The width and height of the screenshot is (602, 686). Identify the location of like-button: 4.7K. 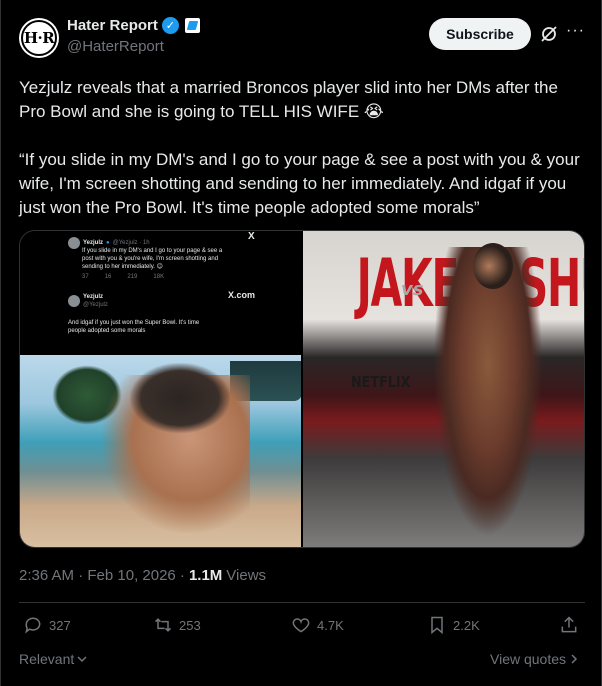
(317, 625).